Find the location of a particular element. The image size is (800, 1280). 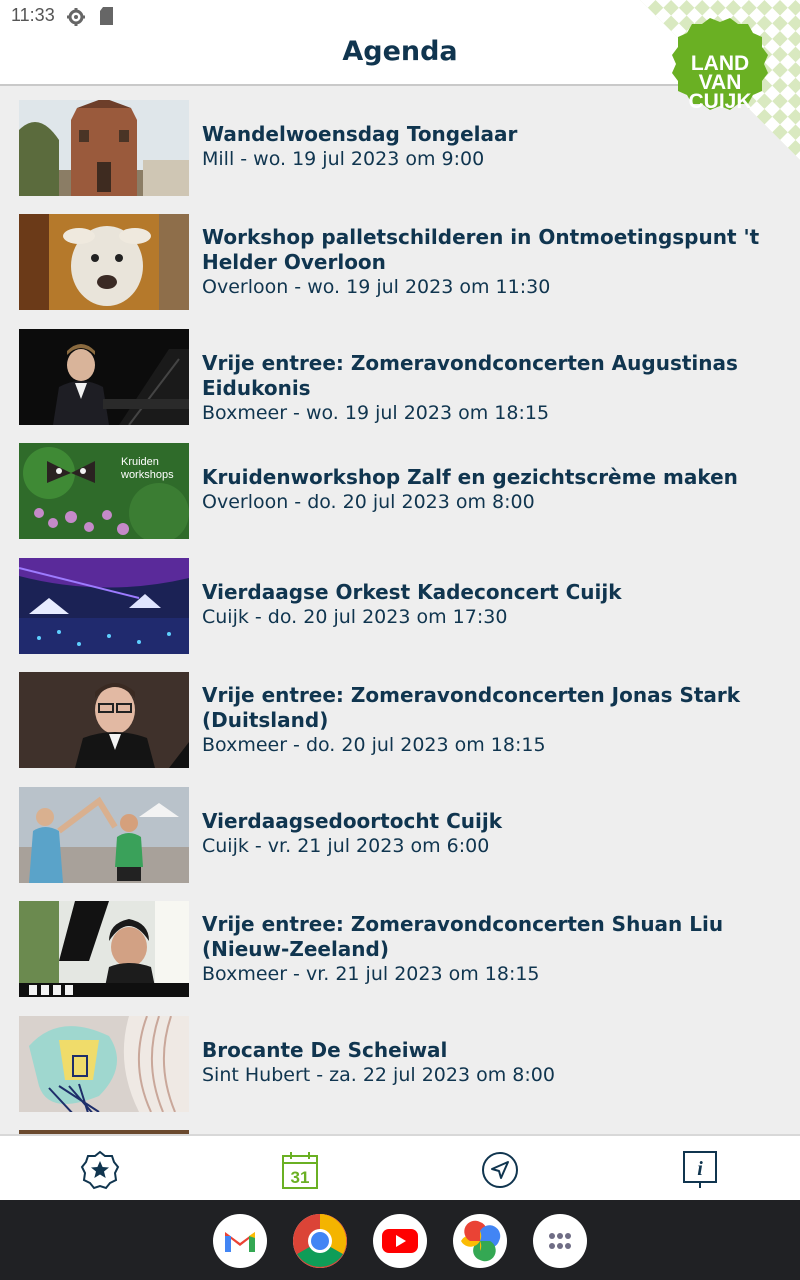

event-title: Brocante De Scheiwal is located at coordinates (325, 1050).